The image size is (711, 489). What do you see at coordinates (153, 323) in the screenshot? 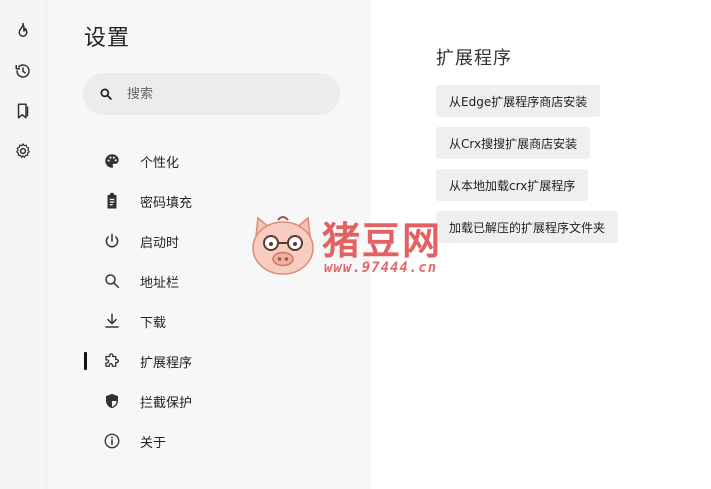
I see `nav-item-label: 下载` at bounding box center [153, 323].